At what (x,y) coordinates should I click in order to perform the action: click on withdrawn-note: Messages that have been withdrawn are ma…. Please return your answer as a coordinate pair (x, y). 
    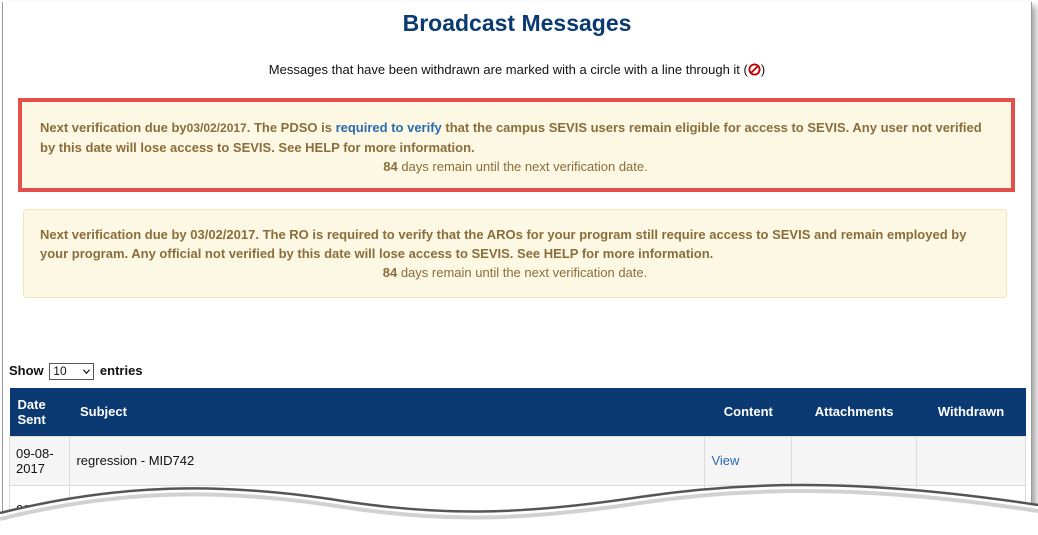
    Looking at the image, I should click on (517, 69).